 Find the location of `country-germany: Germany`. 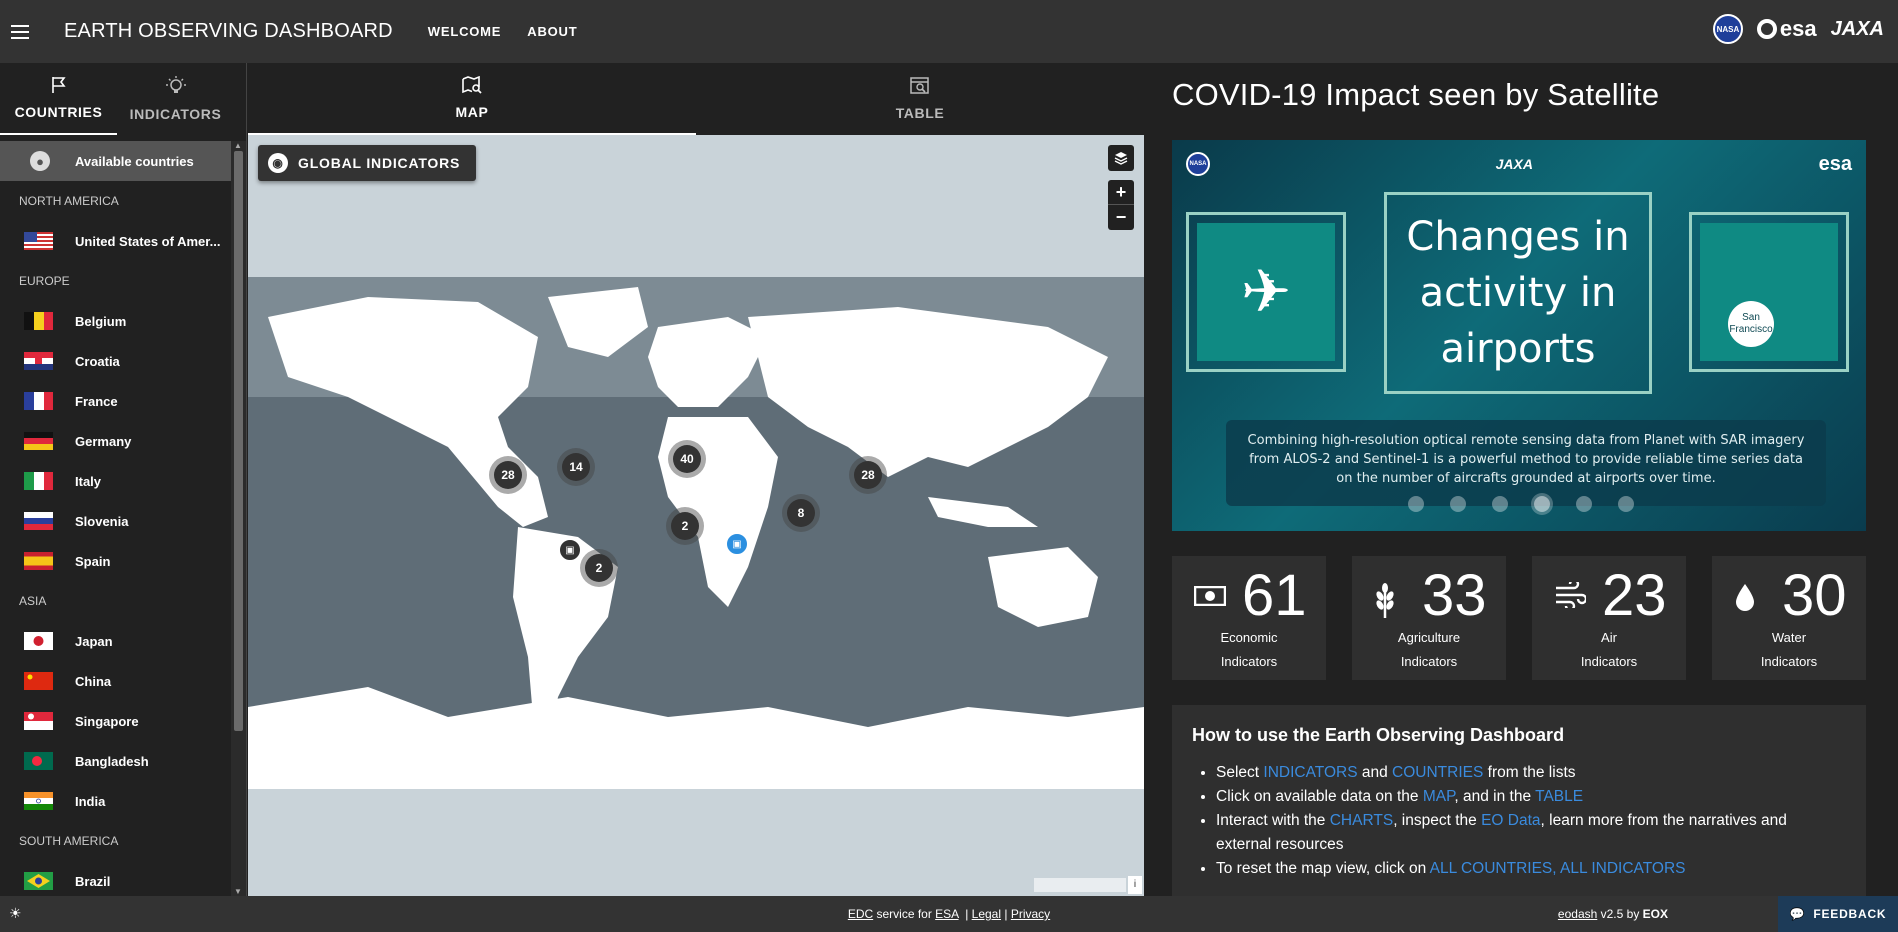

country-germany: Germany is located at coordinates (115, 441).